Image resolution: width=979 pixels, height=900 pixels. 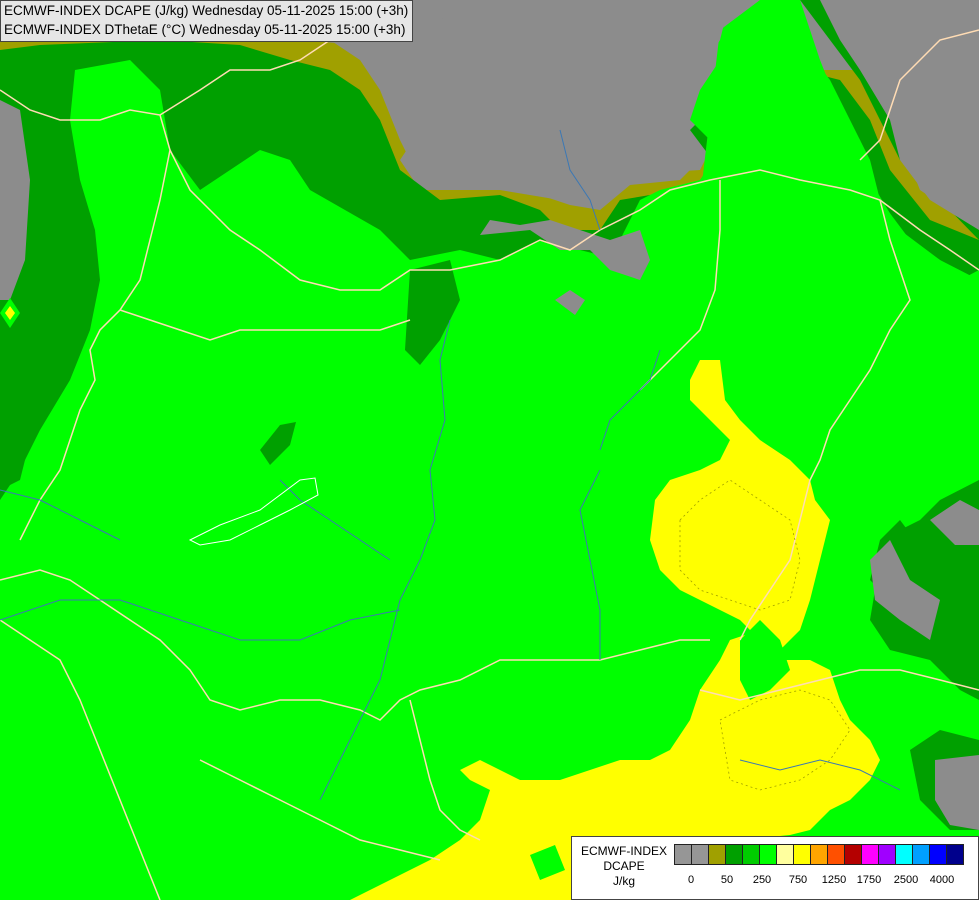 What do you see at coordinates (906, 880) in the screenshot?
I see `legend-tick-label: 2500` at bounding box center [906, 880].